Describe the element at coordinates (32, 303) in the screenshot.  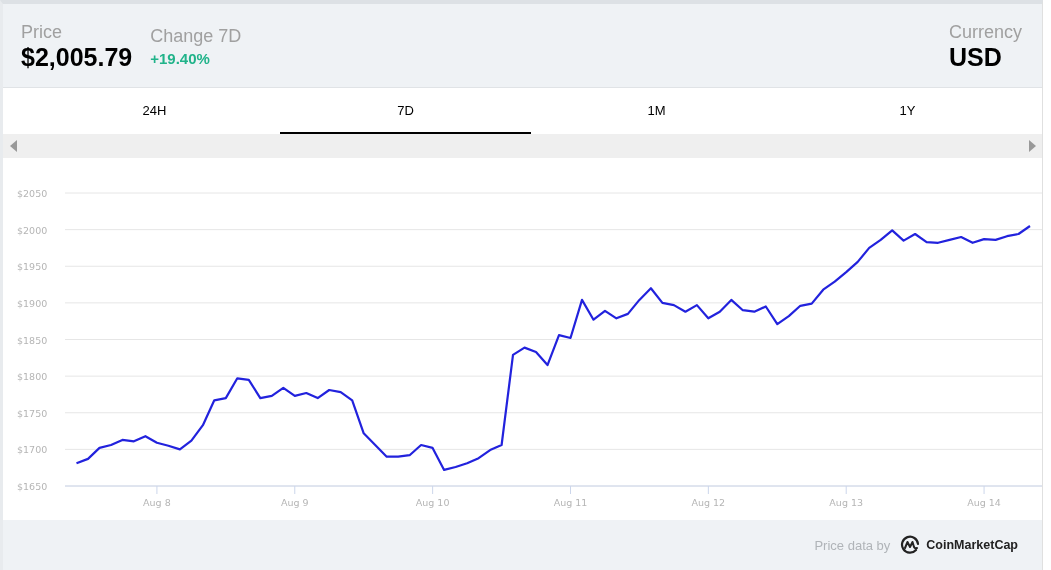
I see `axis-label: $1900` at that location.